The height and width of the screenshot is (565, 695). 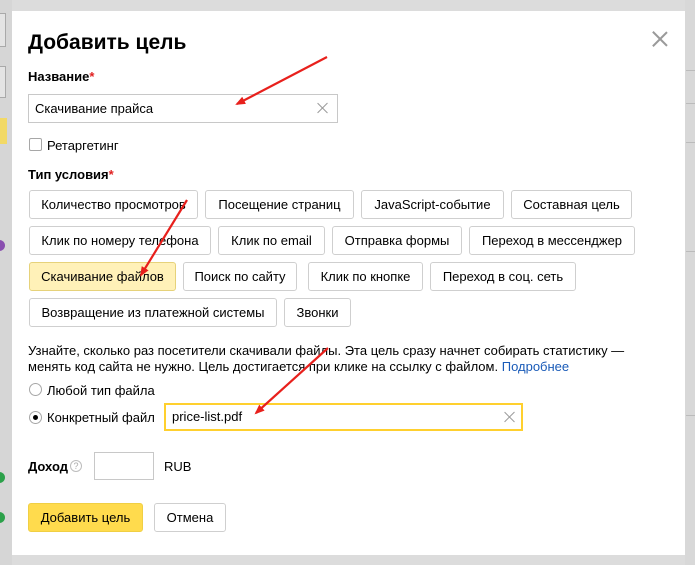 What do you see at coordinates (510, 417) in the screenshot?
I see `clear-file-icon` at bounding box center [510, 417].